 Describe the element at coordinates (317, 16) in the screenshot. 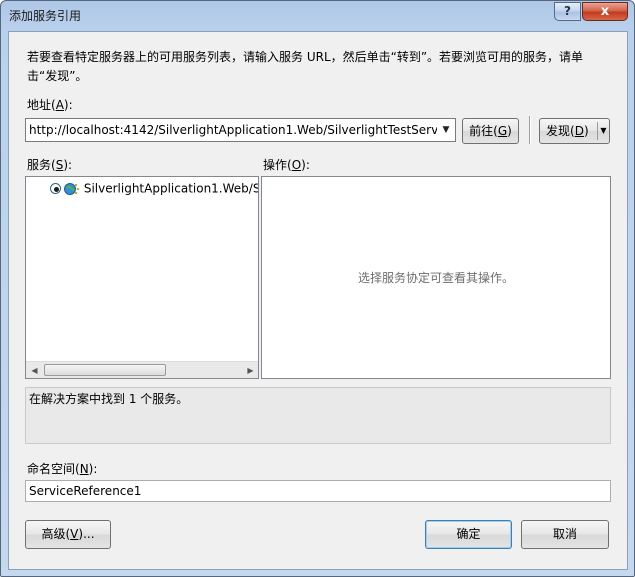

I see `title-bar: 添加服务引用 ? x` at that location.